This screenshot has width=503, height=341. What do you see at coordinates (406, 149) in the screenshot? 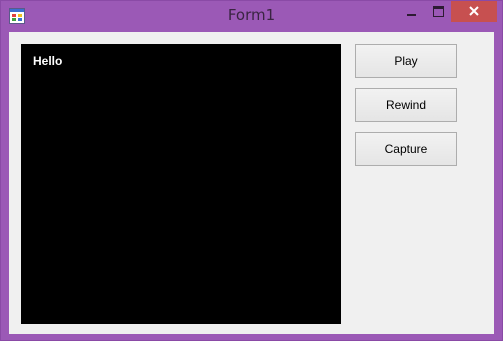
I see `capture-button: Capture` at bounding box center [406, 149].